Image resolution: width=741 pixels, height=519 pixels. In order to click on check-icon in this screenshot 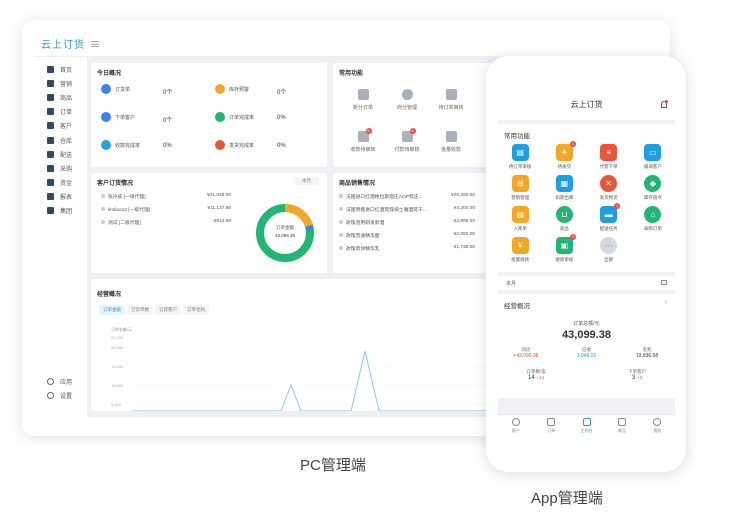, I will do `click(220, 117)`.